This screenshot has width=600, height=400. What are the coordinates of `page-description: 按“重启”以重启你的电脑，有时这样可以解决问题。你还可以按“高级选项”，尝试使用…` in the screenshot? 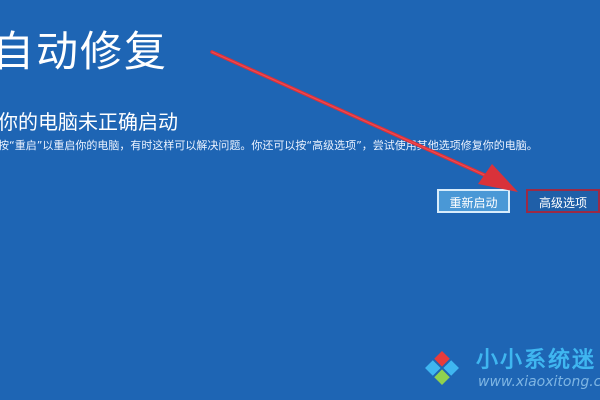 It's located at (269, 145).